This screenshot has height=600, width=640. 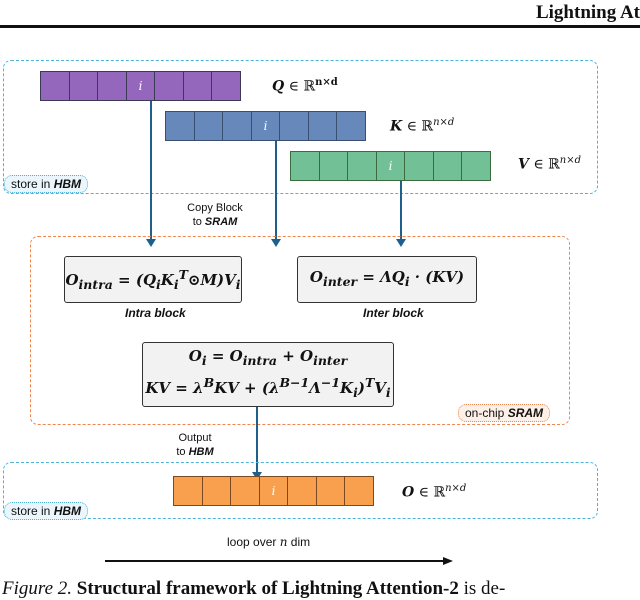 I want to click on header-rule, so click(x=320, y=26).